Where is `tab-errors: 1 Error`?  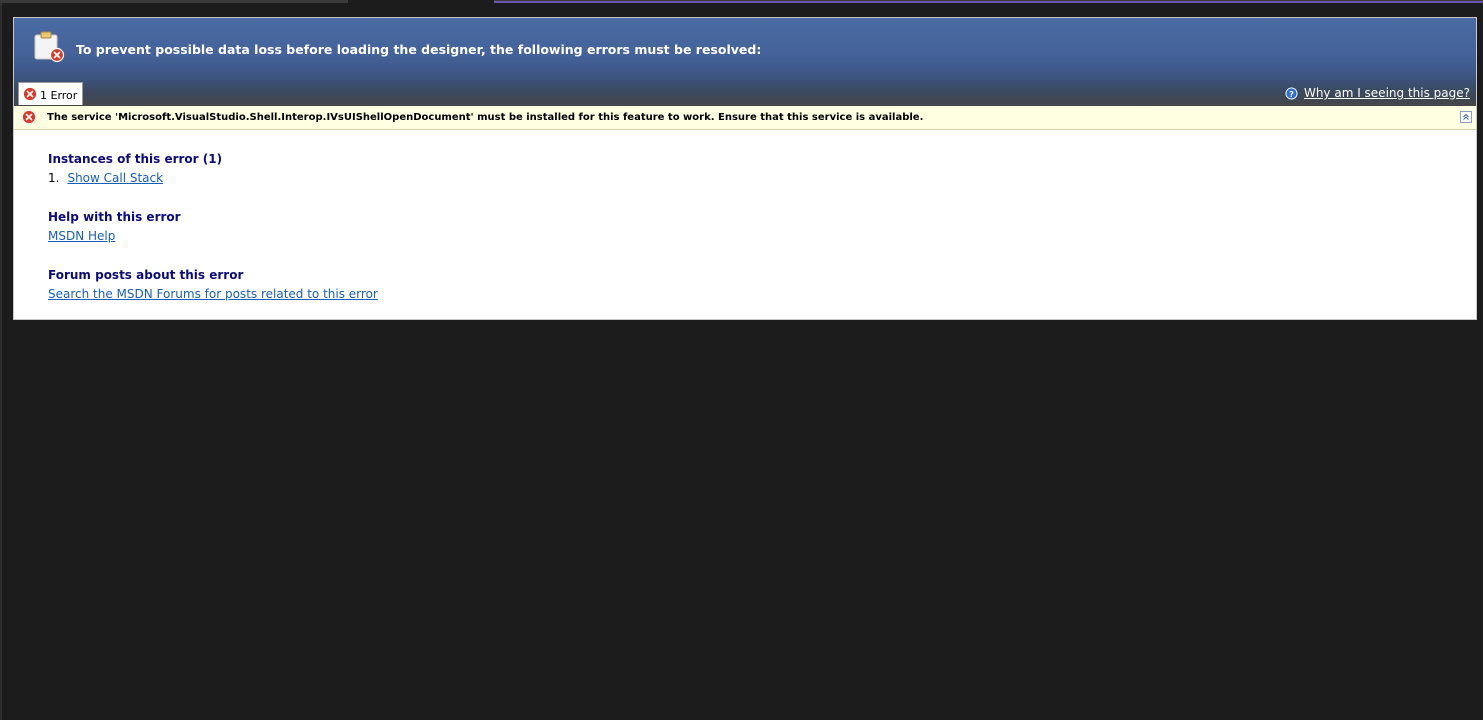
tab-errors: 1 Error is located at coordinates (51, 93).